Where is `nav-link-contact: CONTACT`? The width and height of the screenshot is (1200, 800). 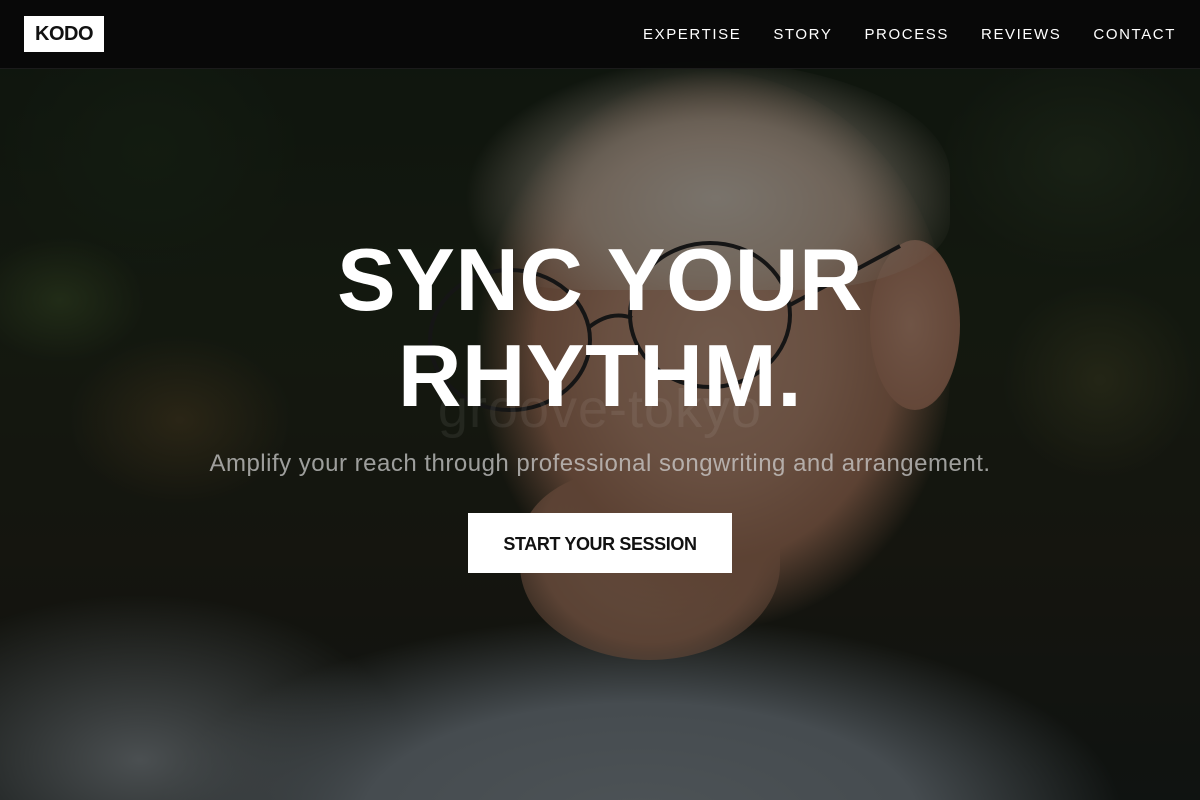
nav-link-contact: CONTACT is located at coordinates (1134, 34).